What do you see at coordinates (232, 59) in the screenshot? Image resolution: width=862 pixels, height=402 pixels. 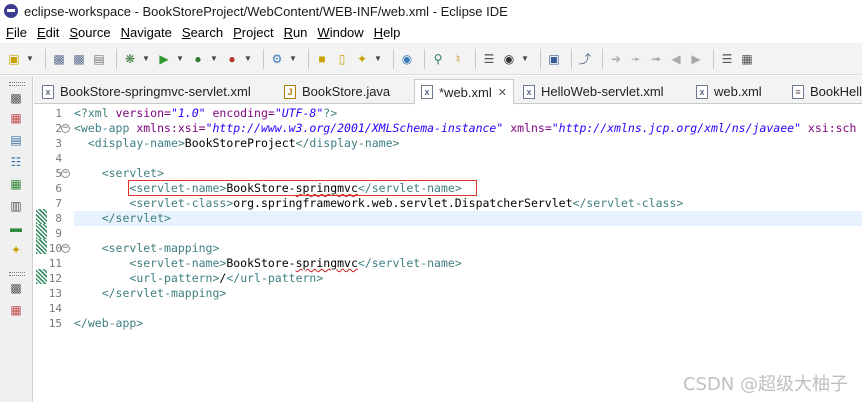 I see `external-tools-icon: ●` at bounding box center [232, 59].